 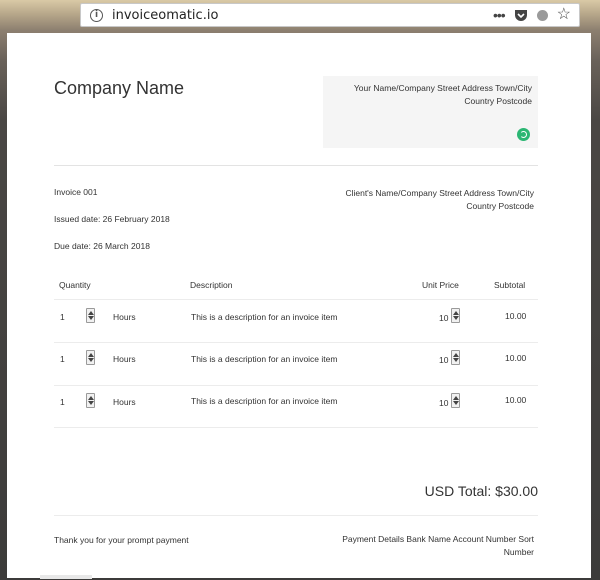 What do you see at coordinates (211, 285) in the screenshot?
I see `column-header-description: Description` at bounding box center [211, 285].